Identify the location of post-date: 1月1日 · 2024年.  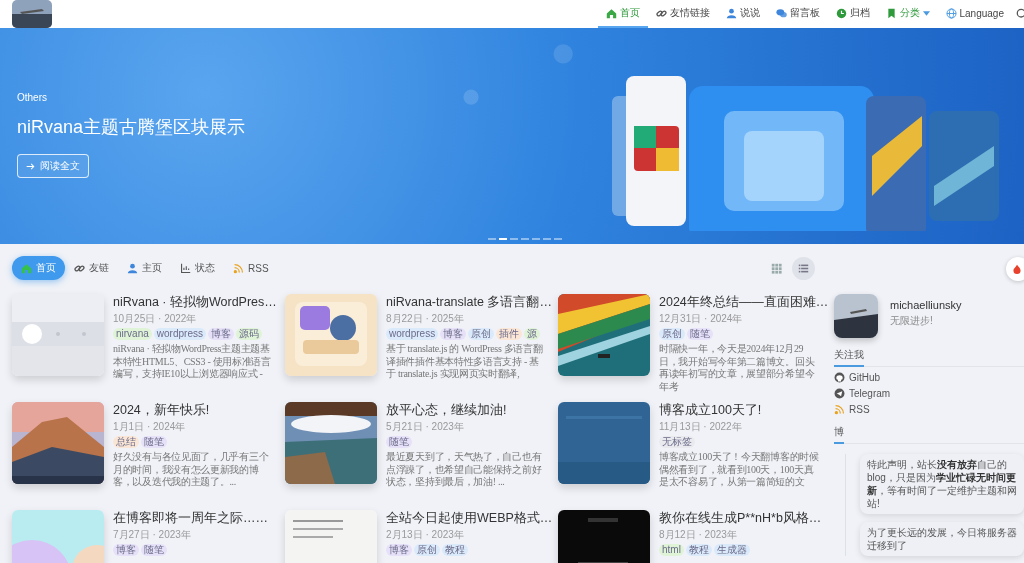
(149, 427).